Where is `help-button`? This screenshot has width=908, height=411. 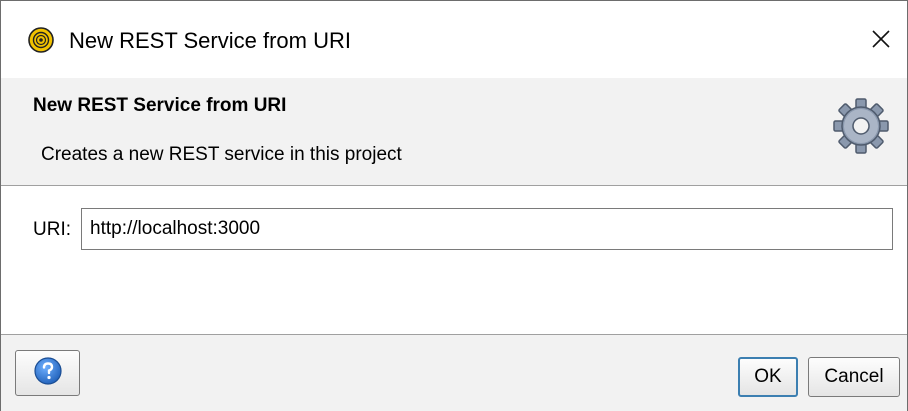 help-button is located at coordinates (47, 373).